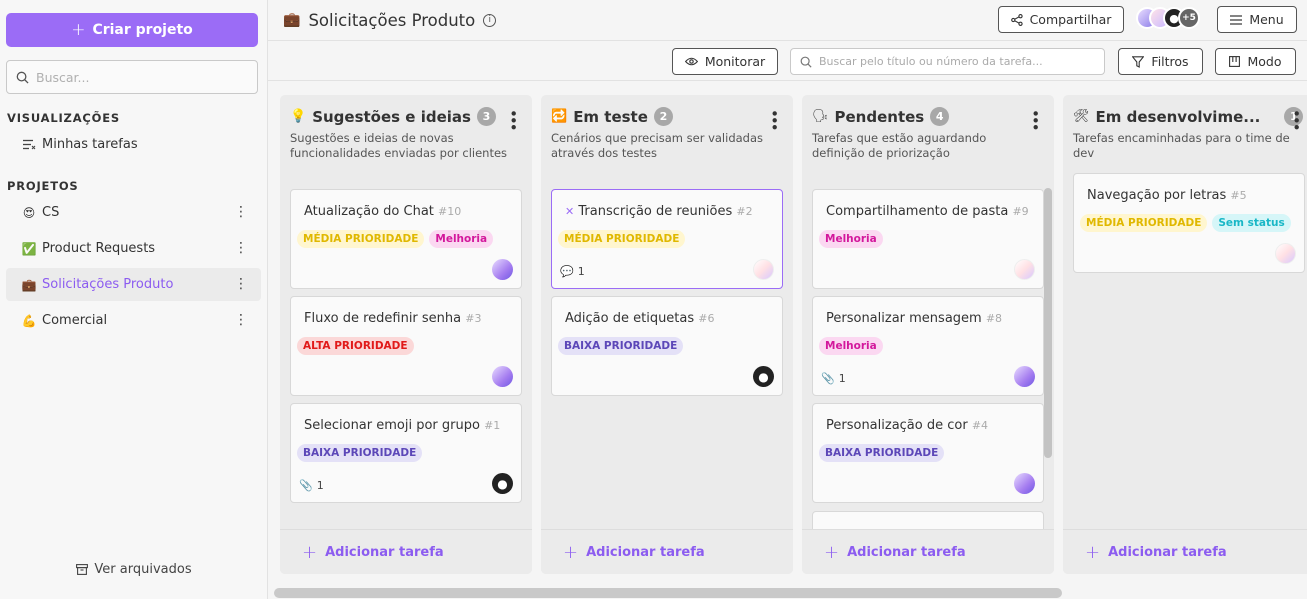 This screenshot has height=599, width=1307. Describe the element at coordinates (1170, 61) in the screenshot. I see `filters-button-label: Filtros` at that location.